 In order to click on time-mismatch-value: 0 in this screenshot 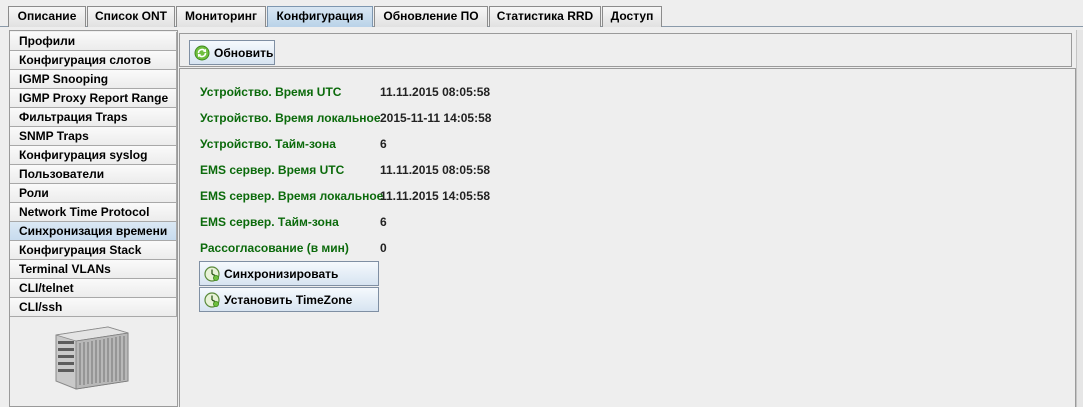, I will do `click(383, 248)`.